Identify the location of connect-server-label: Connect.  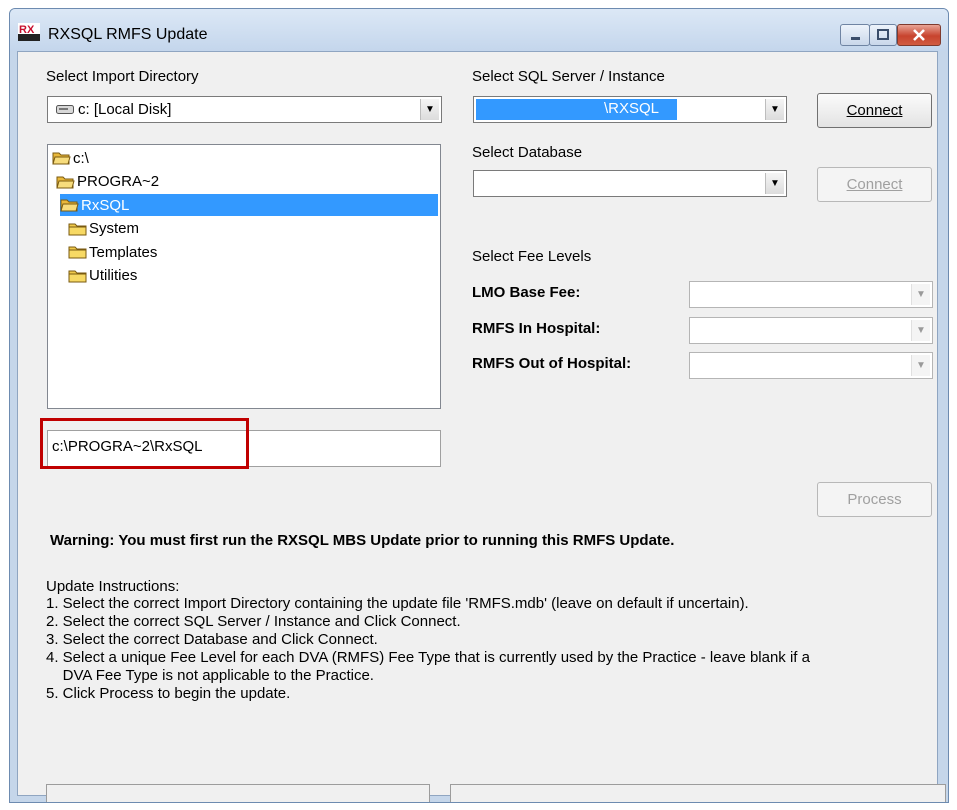
(874, 110).